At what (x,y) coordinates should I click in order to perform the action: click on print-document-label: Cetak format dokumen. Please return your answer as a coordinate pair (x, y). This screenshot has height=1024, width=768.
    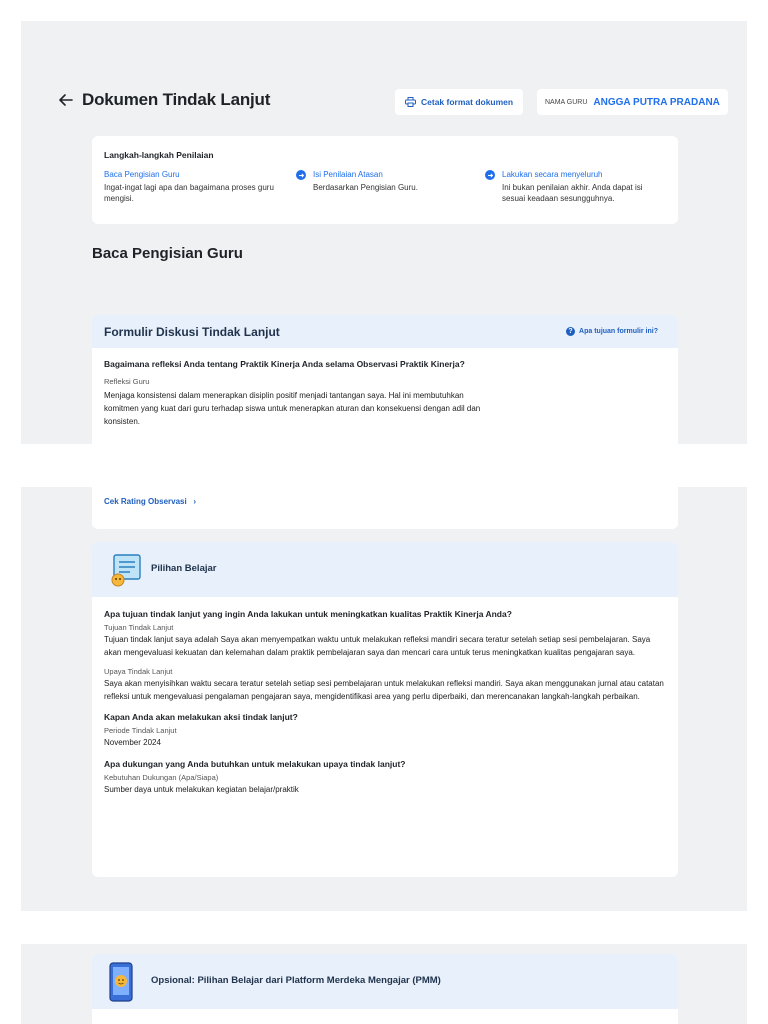
    Looking at the image, I should click on (467, 102).